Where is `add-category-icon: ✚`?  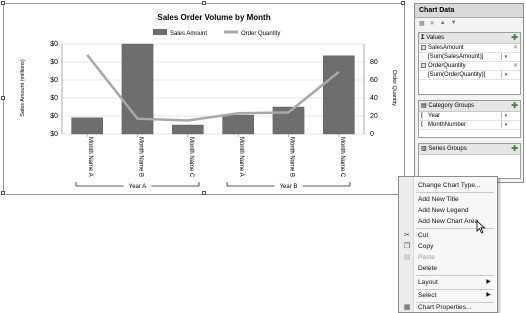
add-category-icon: ✚ is located at coordinates (514, 105).